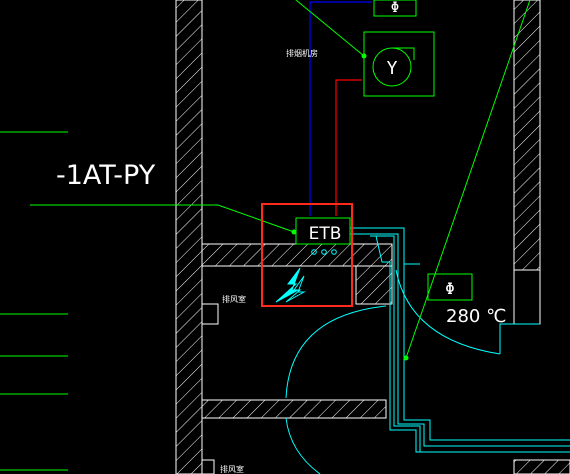 This screenshot has width=570, height=474. What do you see at coordinates (302, 53) in the screenshot?
I see `exhaust-fan-room-label: 排烟机房` at bounding box center [302, 53].